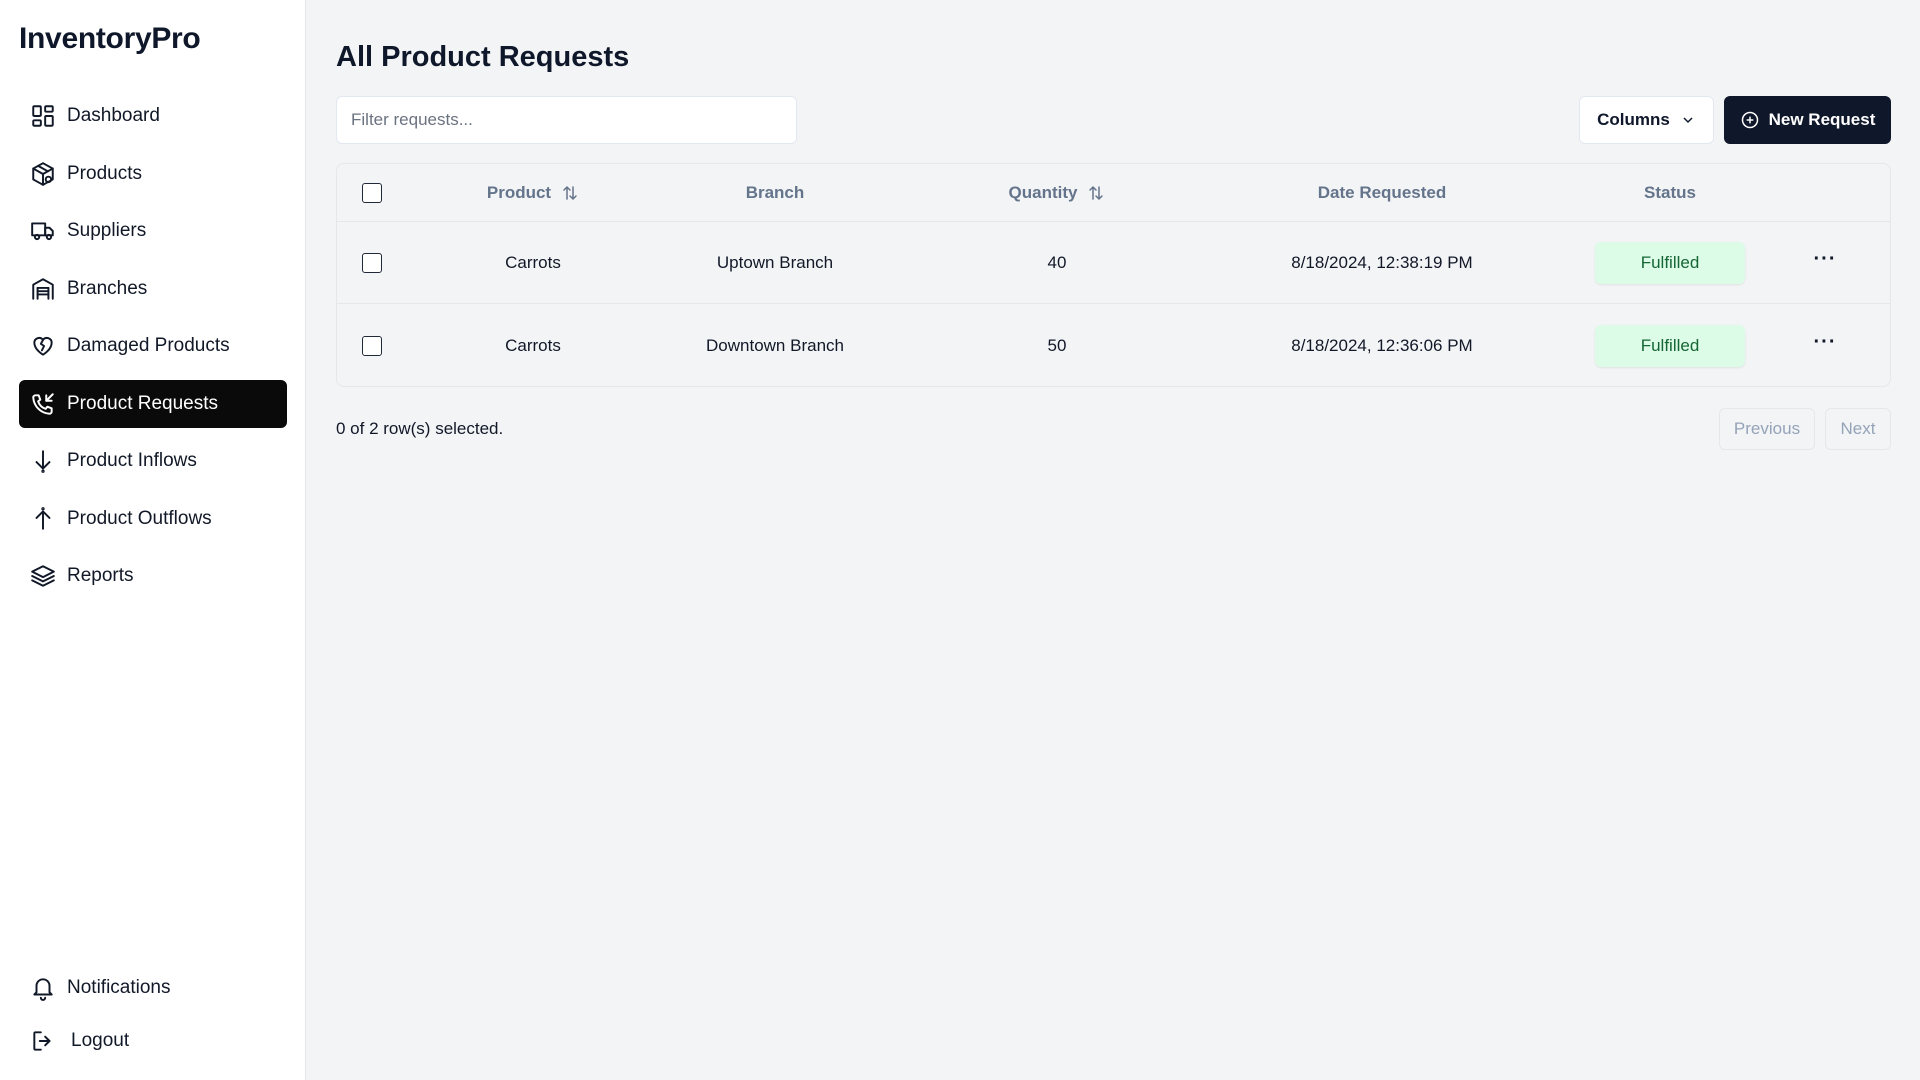  What do you see at coordinates (43, 174) in the screenshot?
I see `package-icon` at bounding box center [43, 174].